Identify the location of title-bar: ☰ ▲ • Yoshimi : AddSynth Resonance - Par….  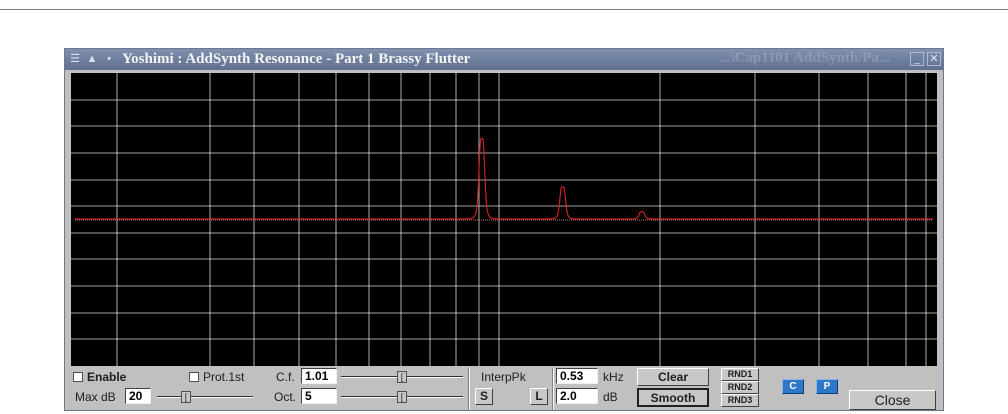
(504, 59).